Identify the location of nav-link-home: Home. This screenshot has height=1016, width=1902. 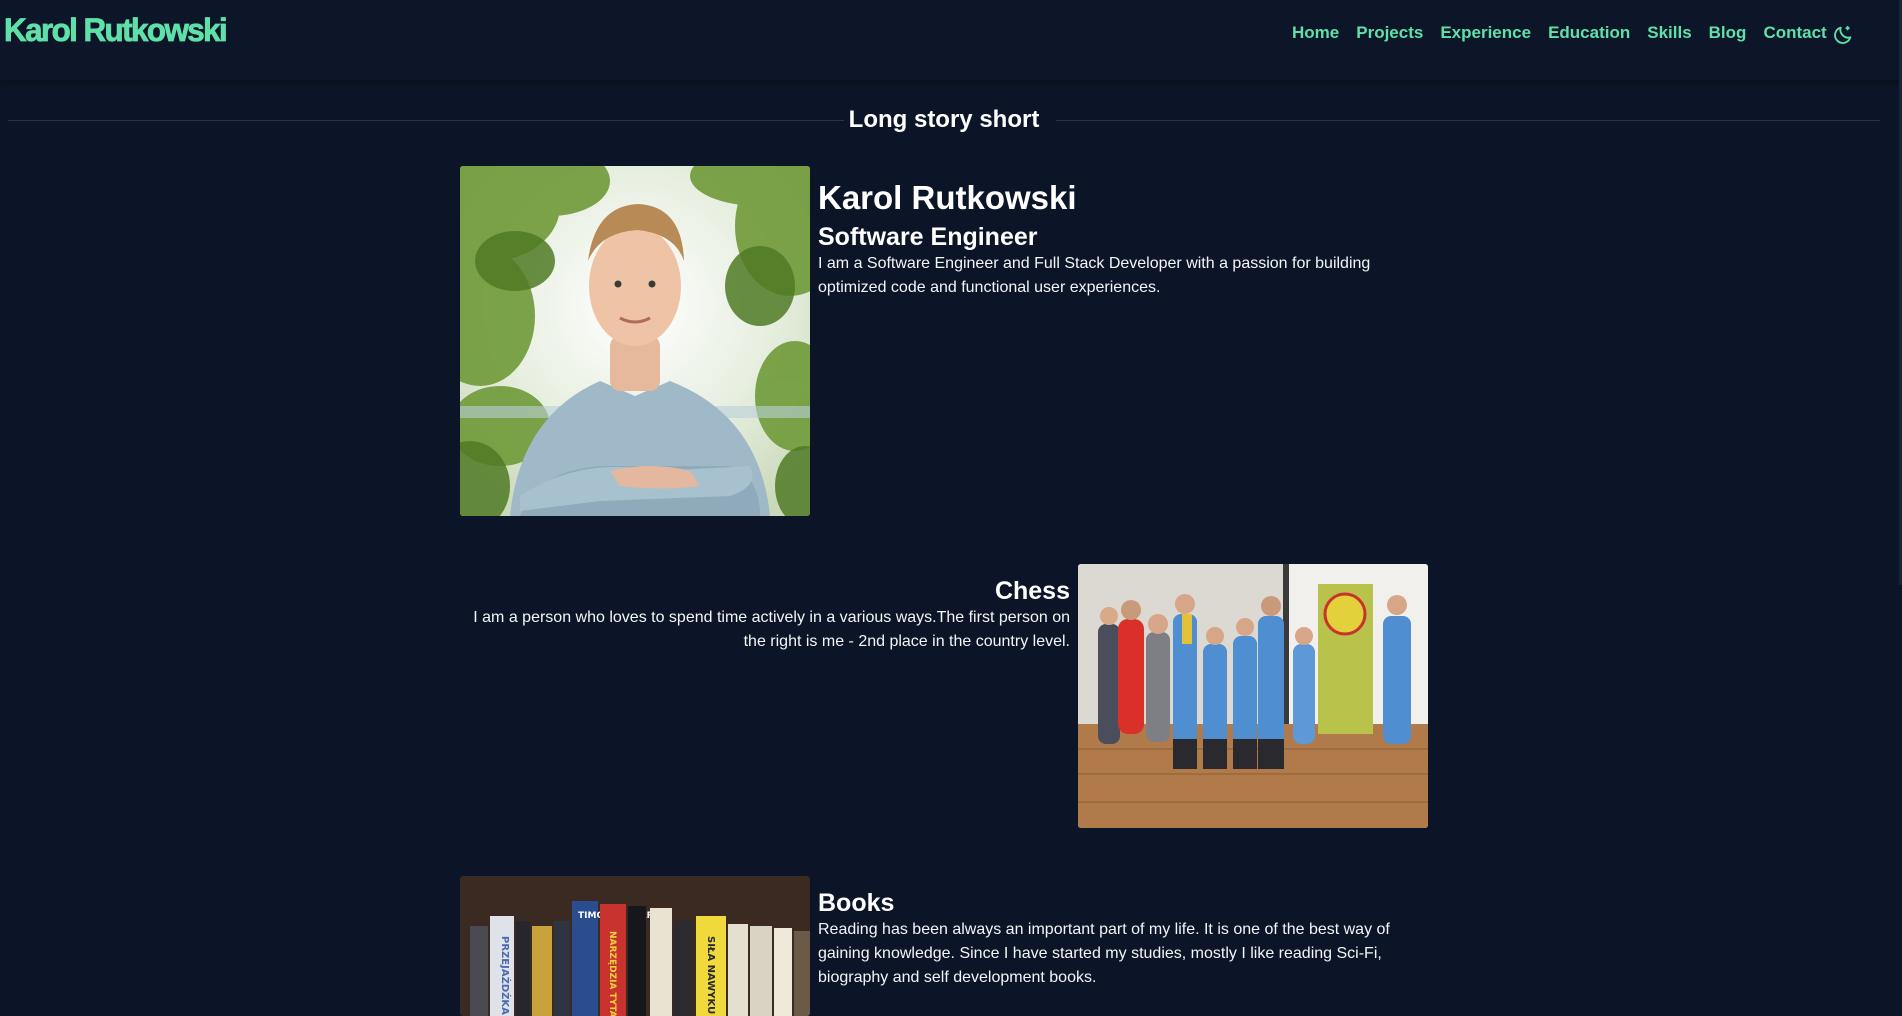
(1315, 33).